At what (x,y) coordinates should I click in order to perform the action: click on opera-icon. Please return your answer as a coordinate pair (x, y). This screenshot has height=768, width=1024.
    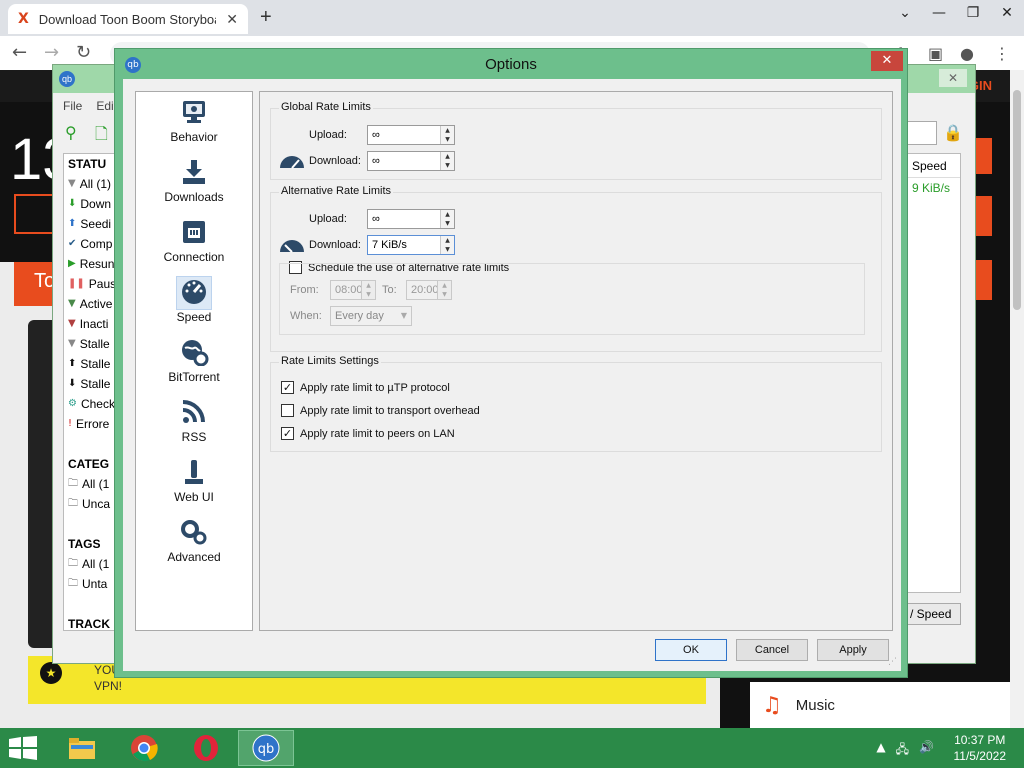
    Looking at the image, I should click on (206, 748).